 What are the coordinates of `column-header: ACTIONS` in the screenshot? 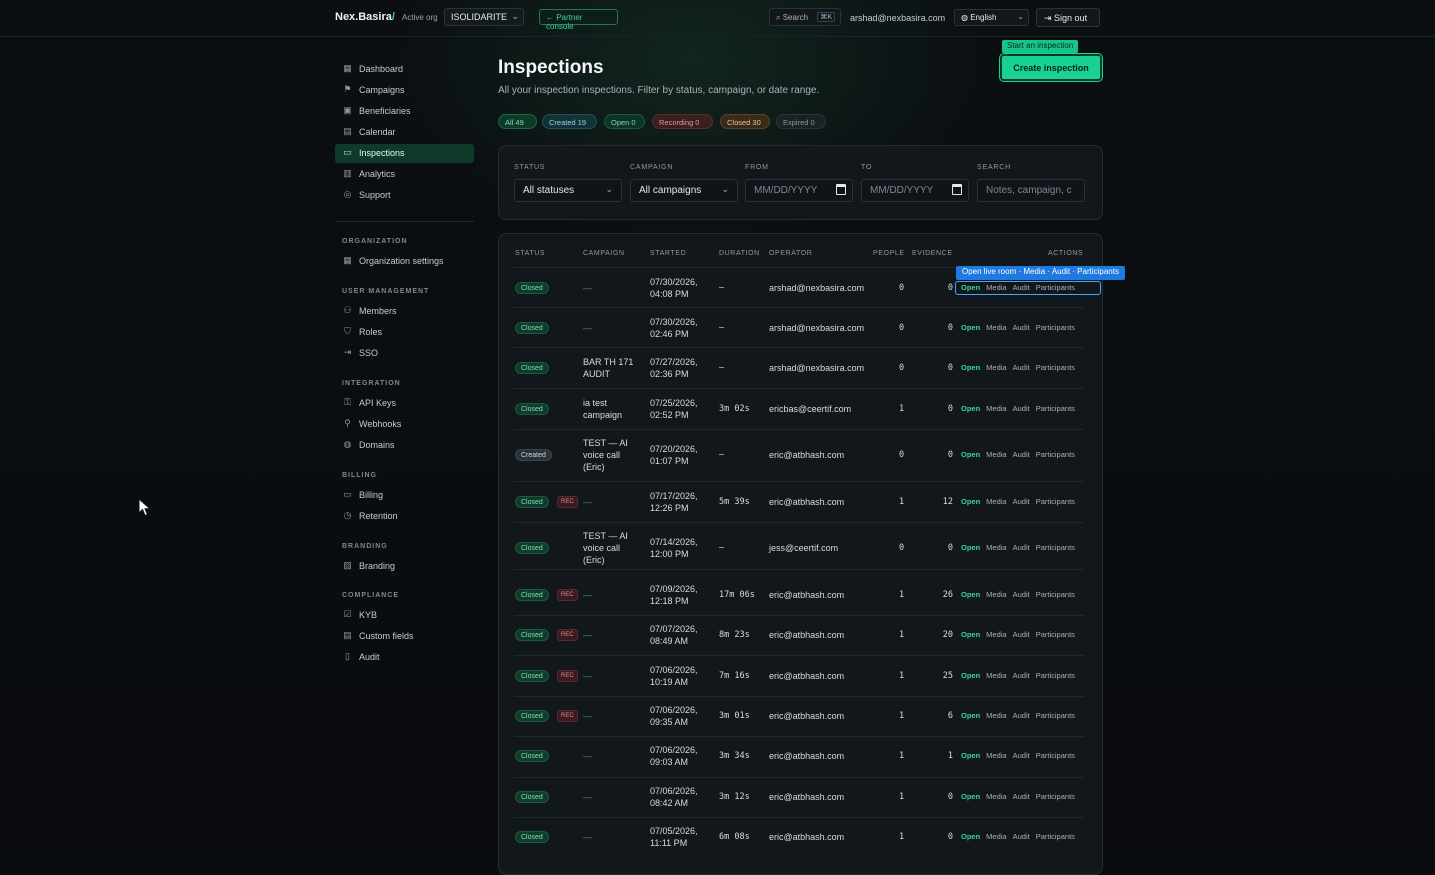 It's located at (1065, 253).